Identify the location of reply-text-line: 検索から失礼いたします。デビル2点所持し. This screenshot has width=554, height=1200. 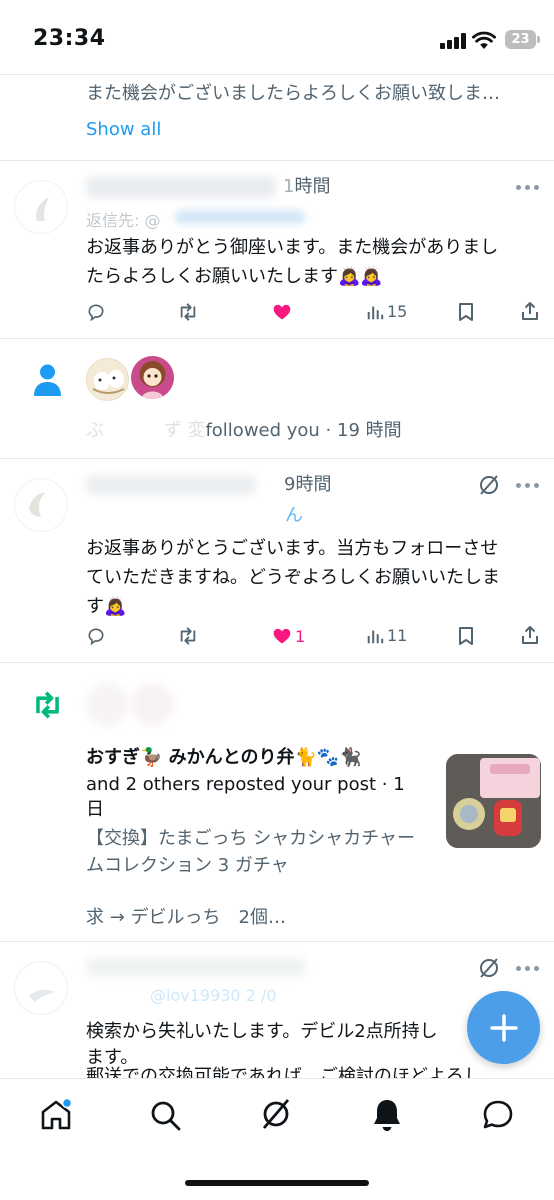
(262, 1031).